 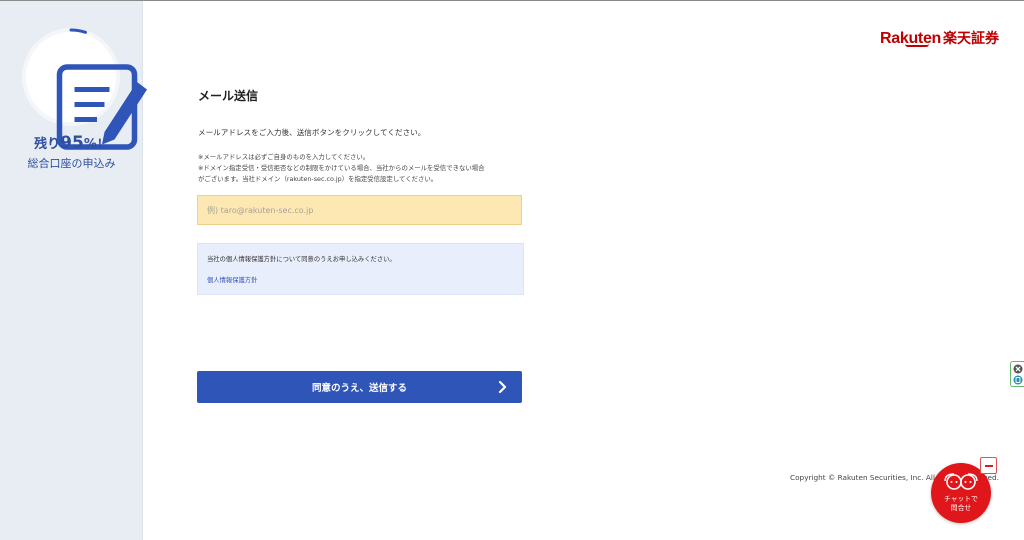 What do you see at coordinates (47, 144) in the screenshot?
I see `remain-prefix: 残り` at bounding box center [47, 144].